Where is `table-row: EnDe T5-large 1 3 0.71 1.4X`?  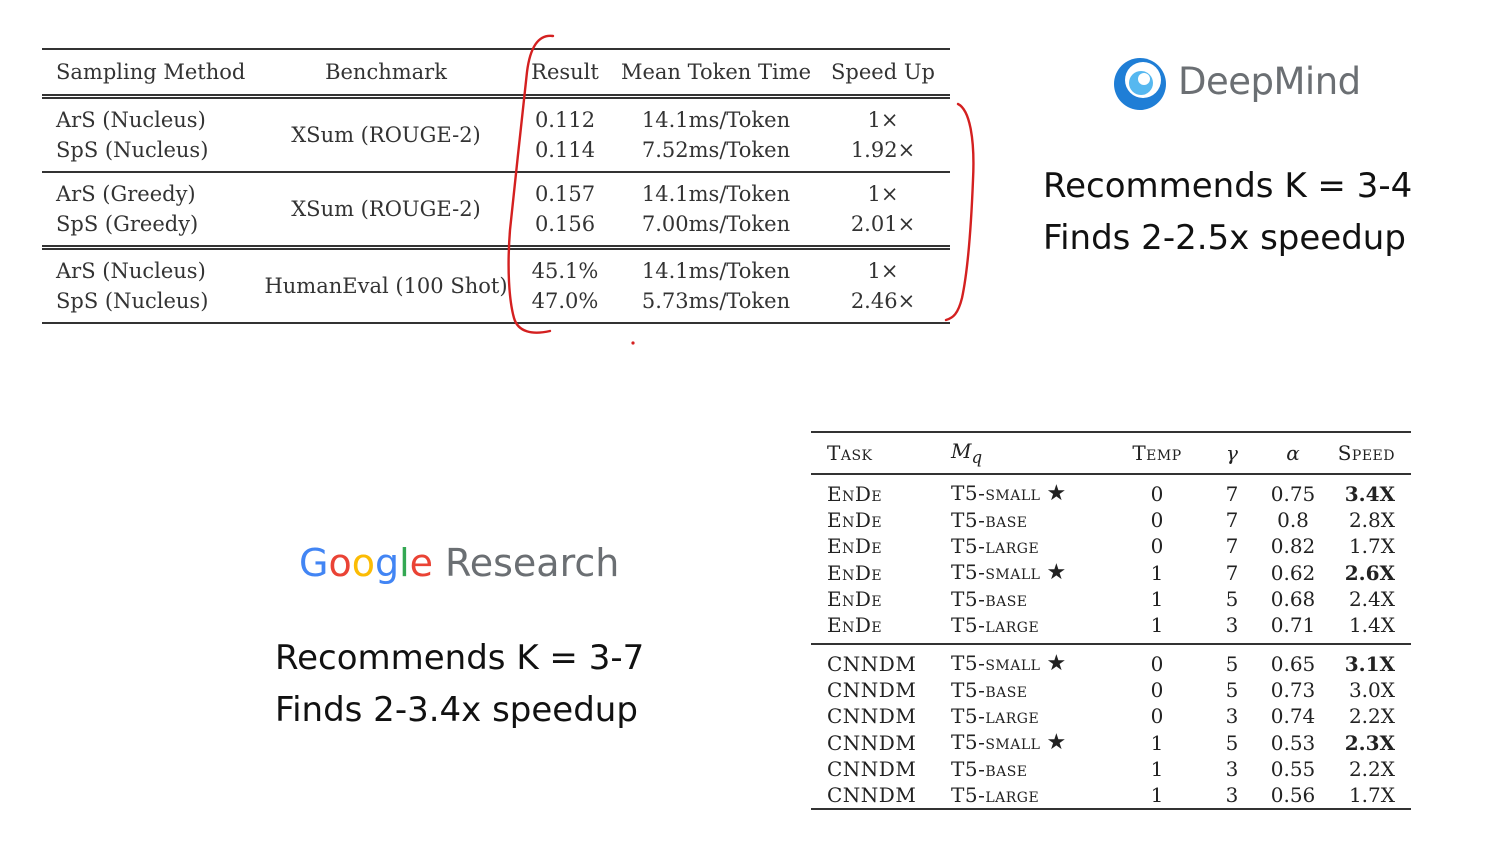
table-row: EnDe T5-large 1 3 0.71 1.4X is located at coordinates (1111, 628).